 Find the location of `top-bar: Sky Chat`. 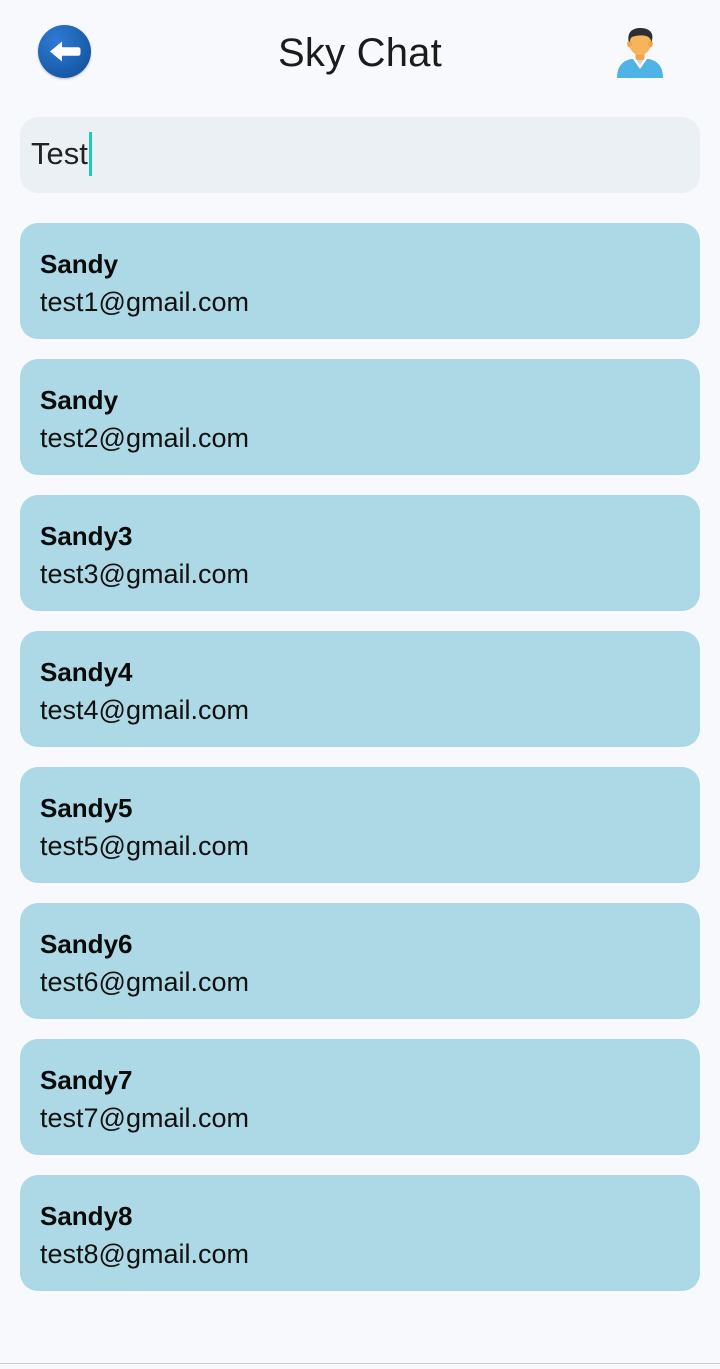

top-bar: Sky Chat is located at coordinates (360, 53).